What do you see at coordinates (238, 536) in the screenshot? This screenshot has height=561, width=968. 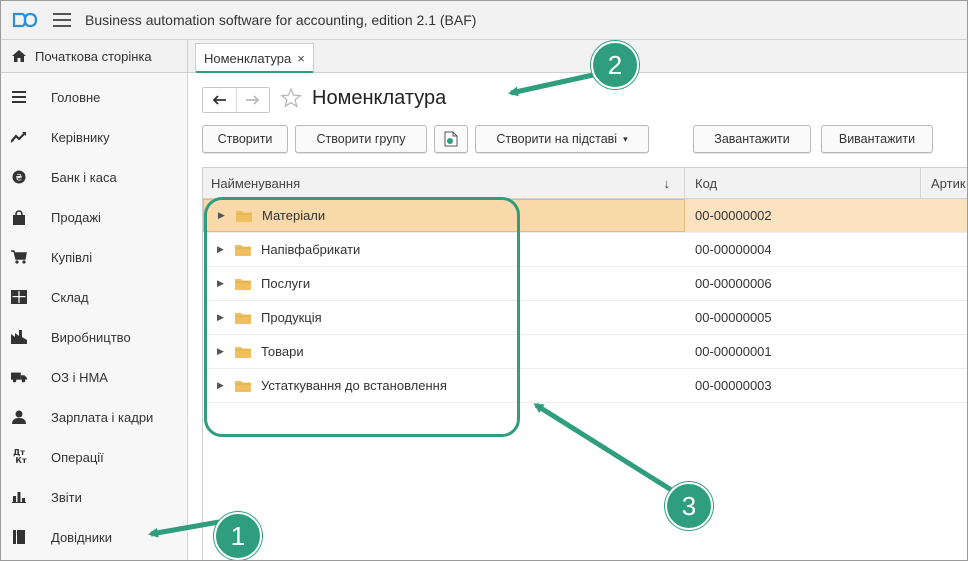 I see `annotation-badge-1: 1` at bounding box center [238, 536].